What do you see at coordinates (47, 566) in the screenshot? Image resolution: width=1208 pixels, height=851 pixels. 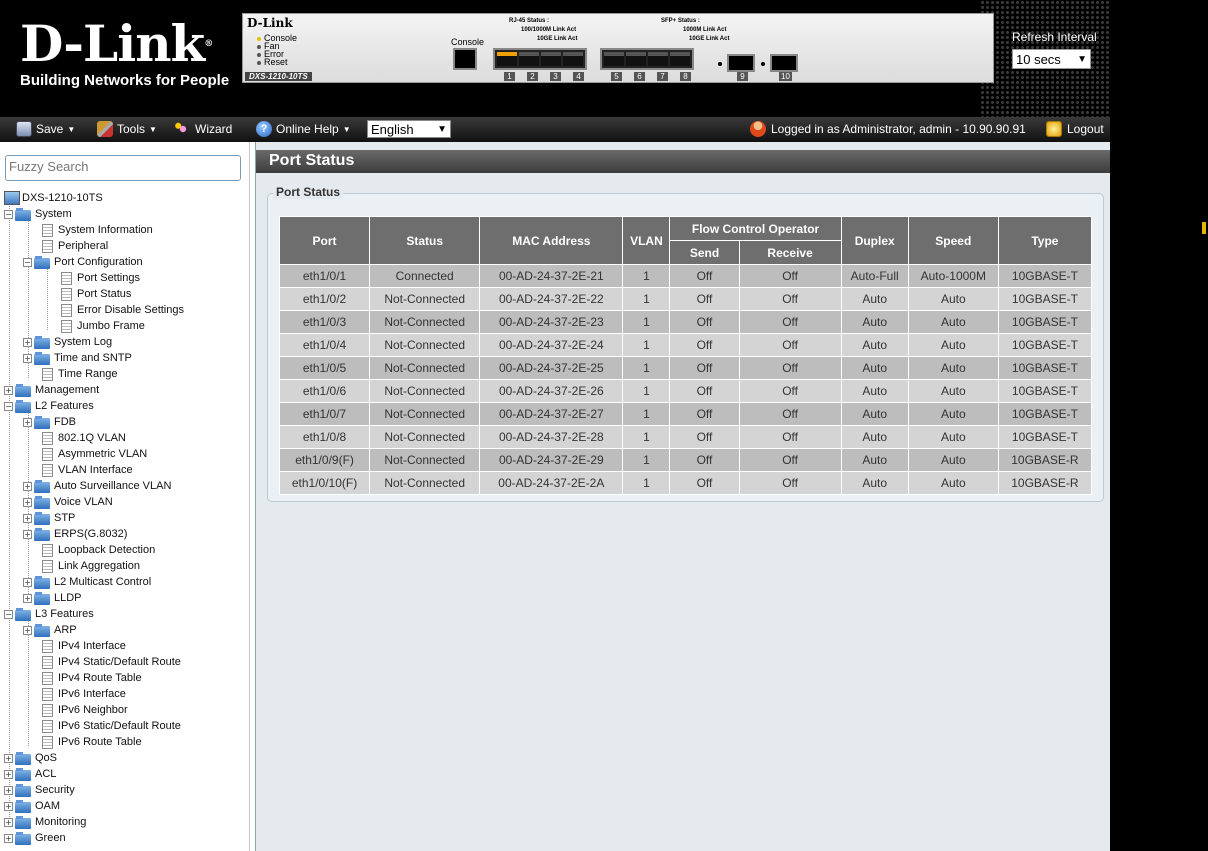 I see `page-icon` at bounding box center [47, 566].